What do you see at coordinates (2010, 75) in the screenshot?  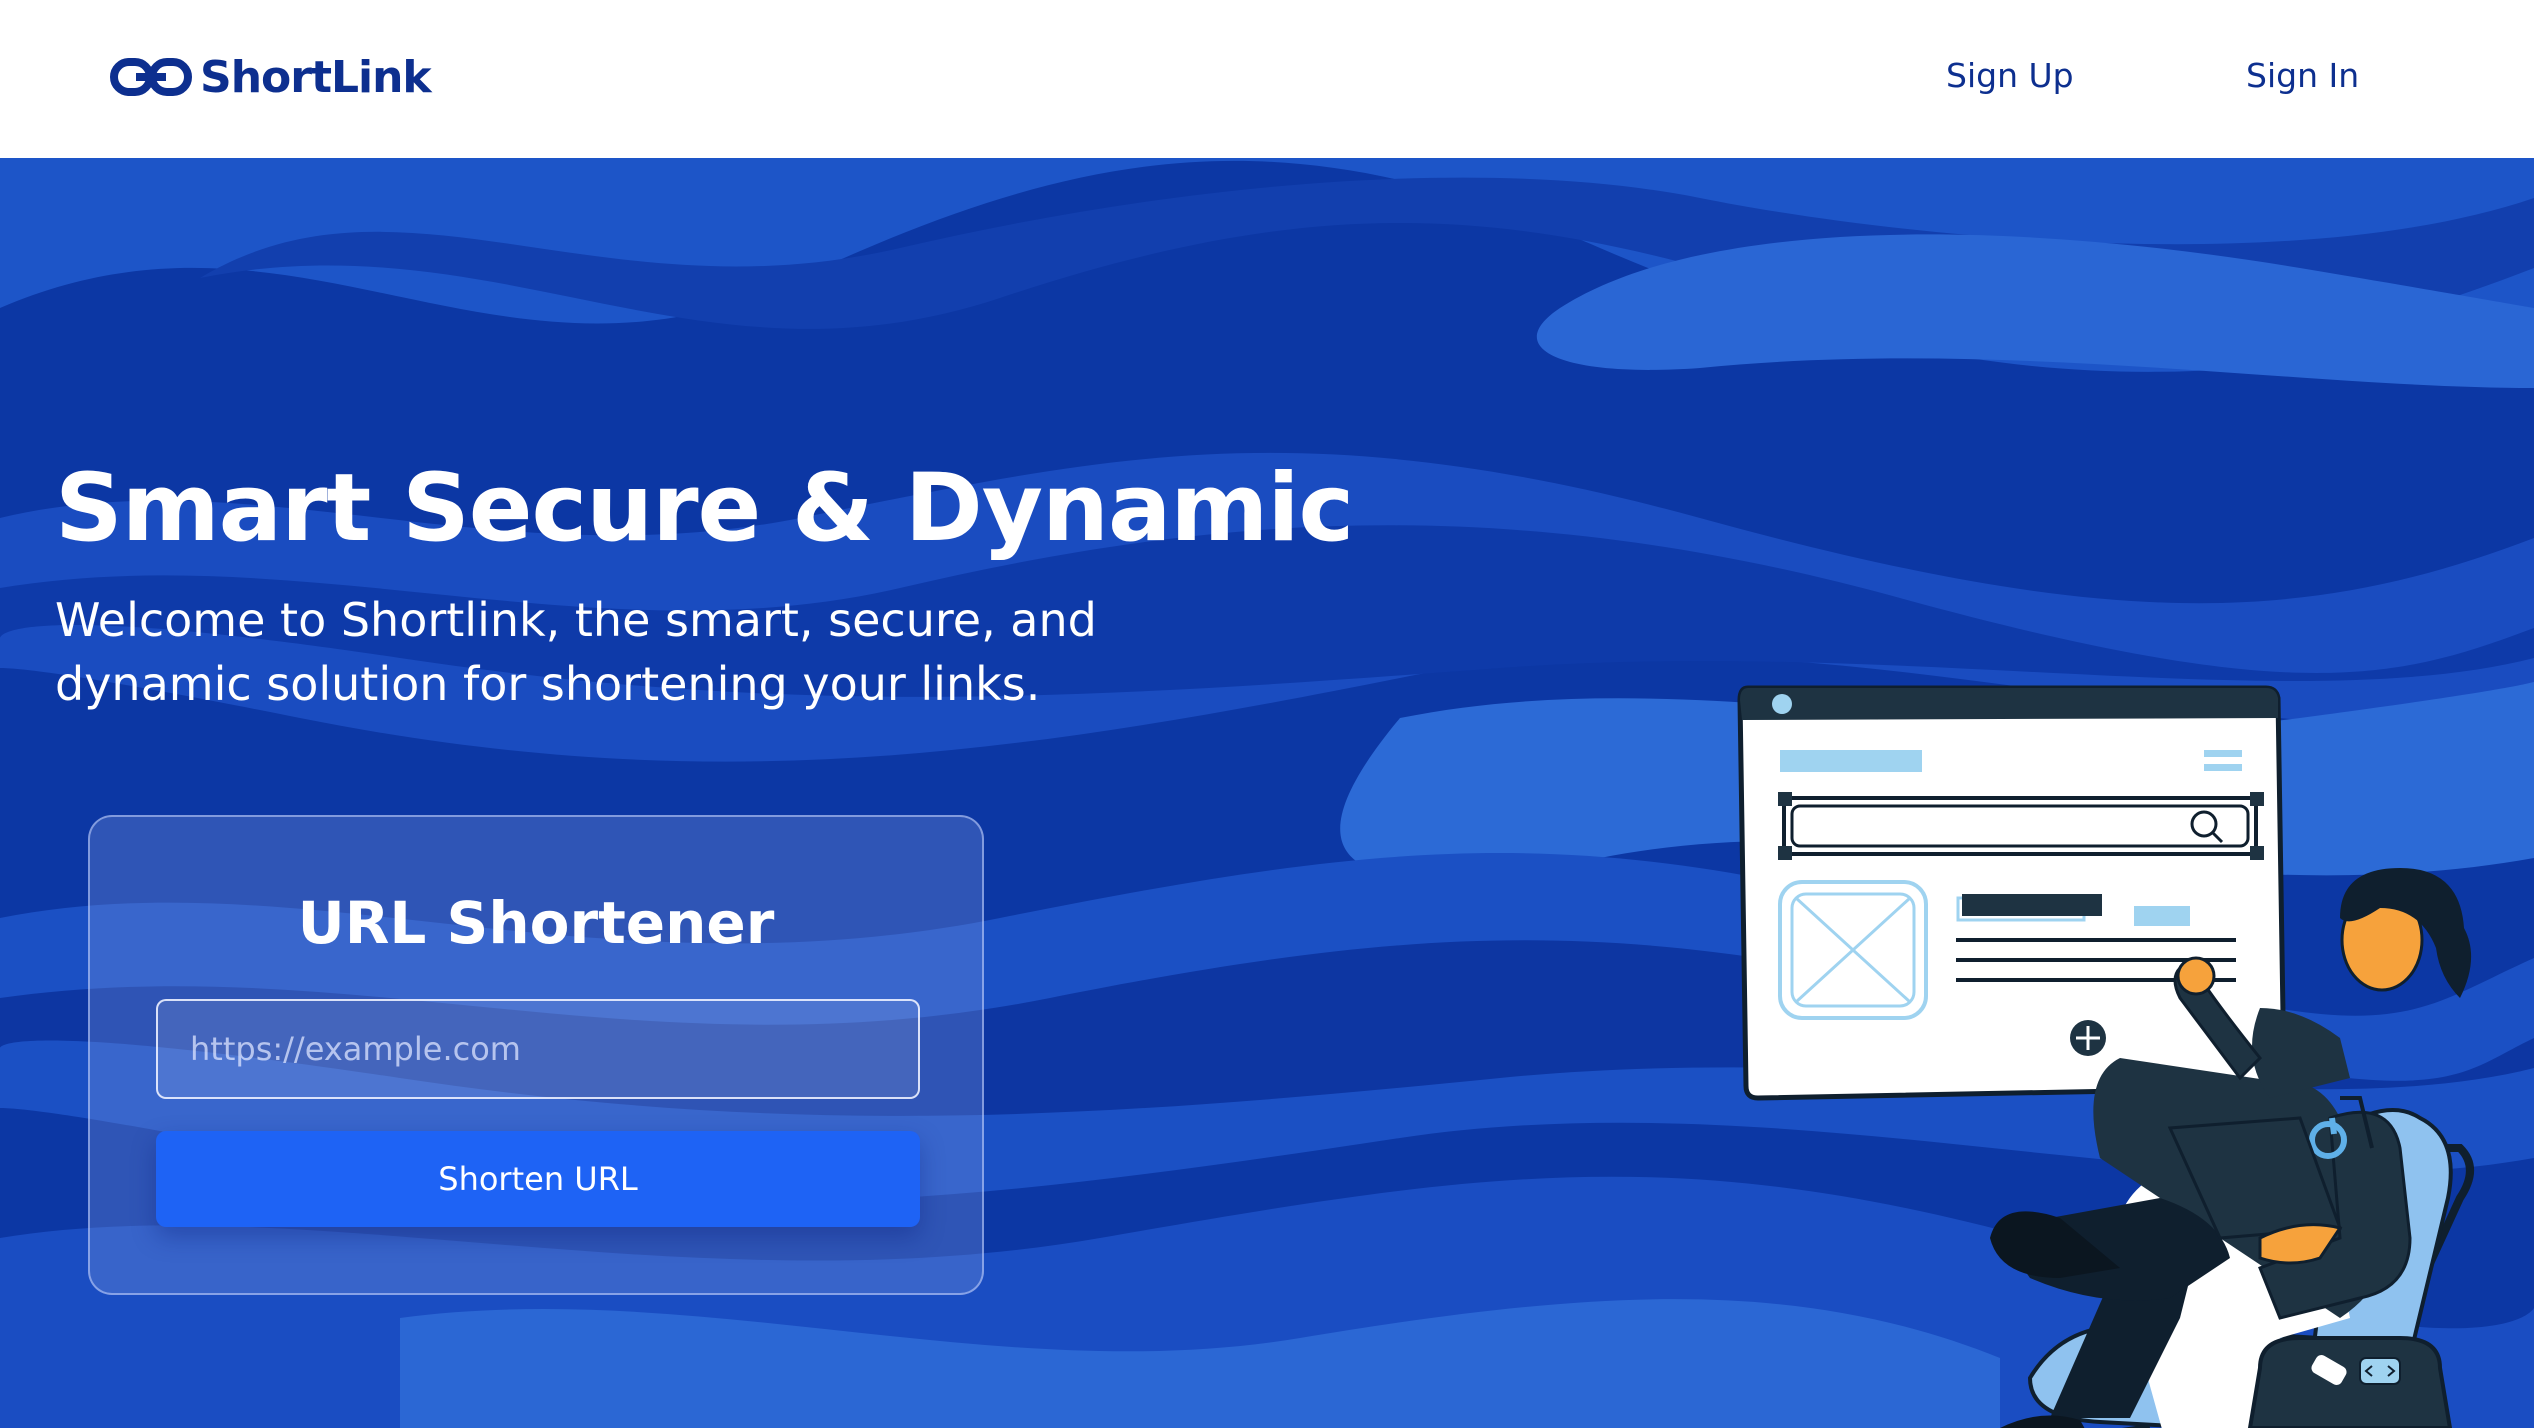 I see `sign-up-link: Sign Up` at bounding box center [2010, 75].